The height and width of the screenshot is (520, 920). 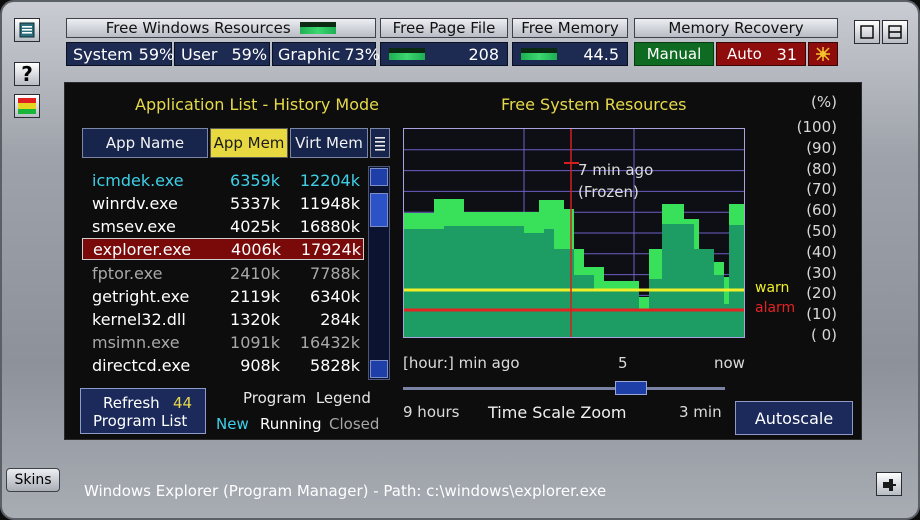 What do you see at coordinates (223, 180) in the screenshot?
I see `table-row: icmdek.exe 6359k 12204k` at bounding box center [223, 180].